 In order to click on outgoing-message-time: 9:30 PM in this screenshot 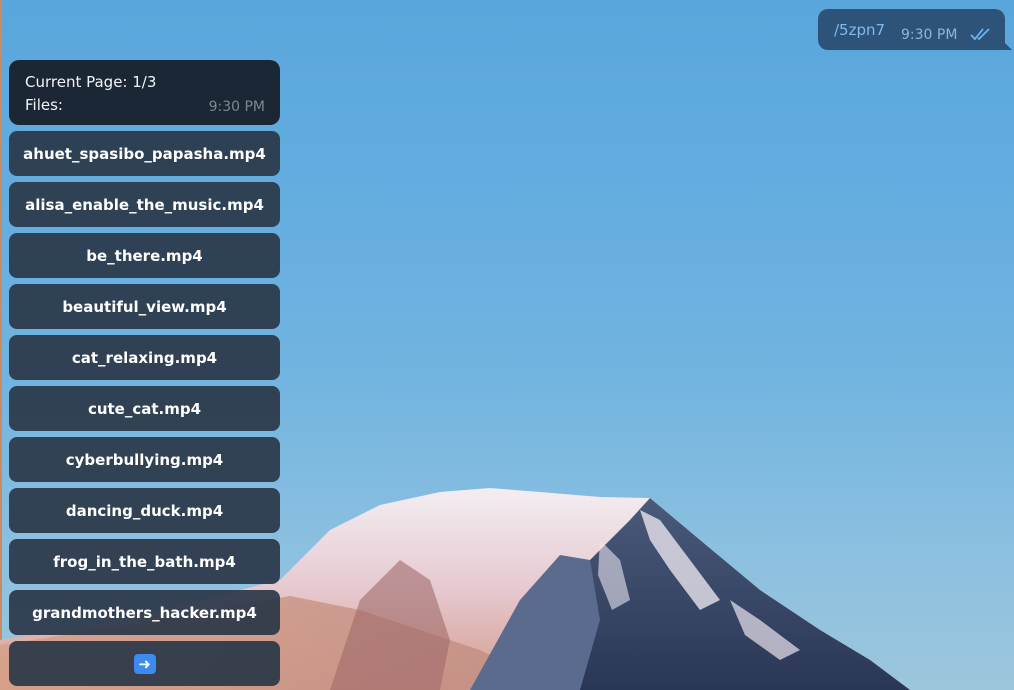, I will do `click(929, 35)`.